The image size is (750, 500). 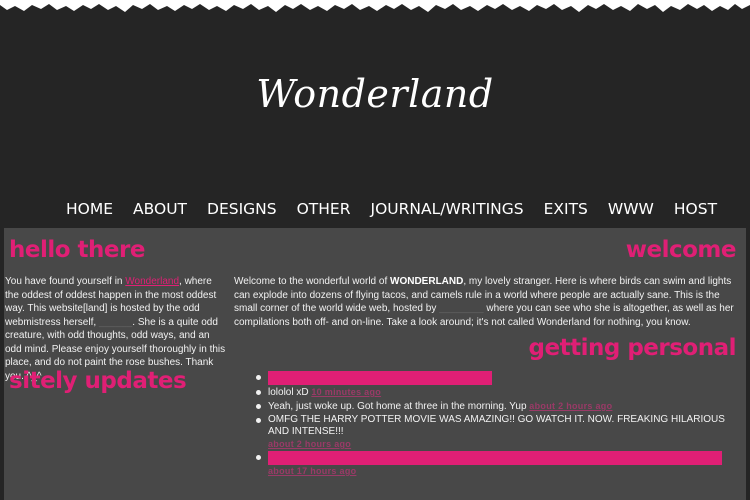 I want to click on webmistress-link: ______, so click(x=115, y=322).